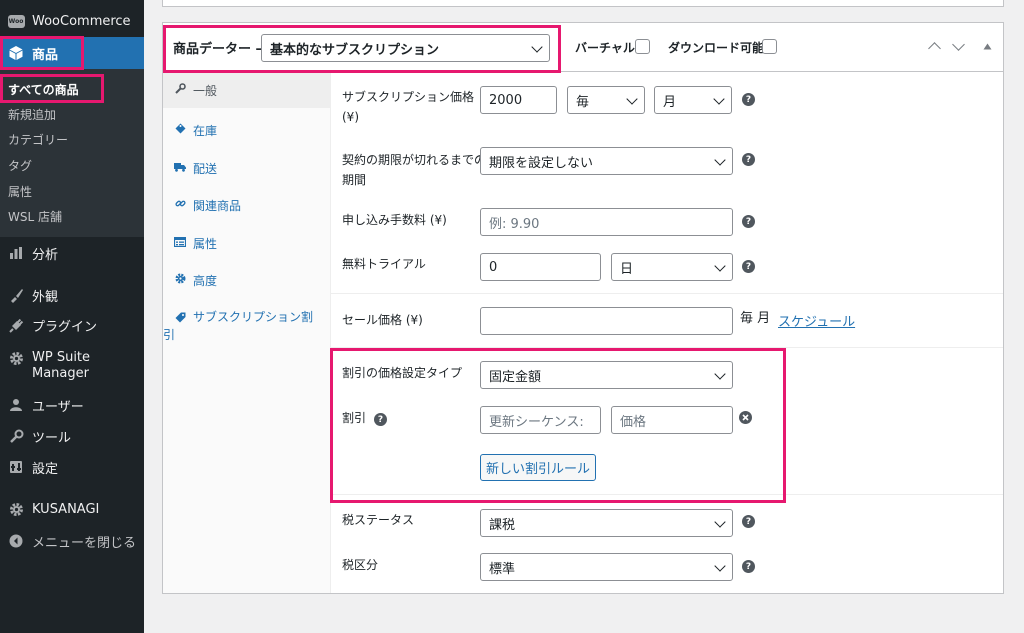  I want to click on subscription-length-select: 期限を設定しない, so click(606, 161).